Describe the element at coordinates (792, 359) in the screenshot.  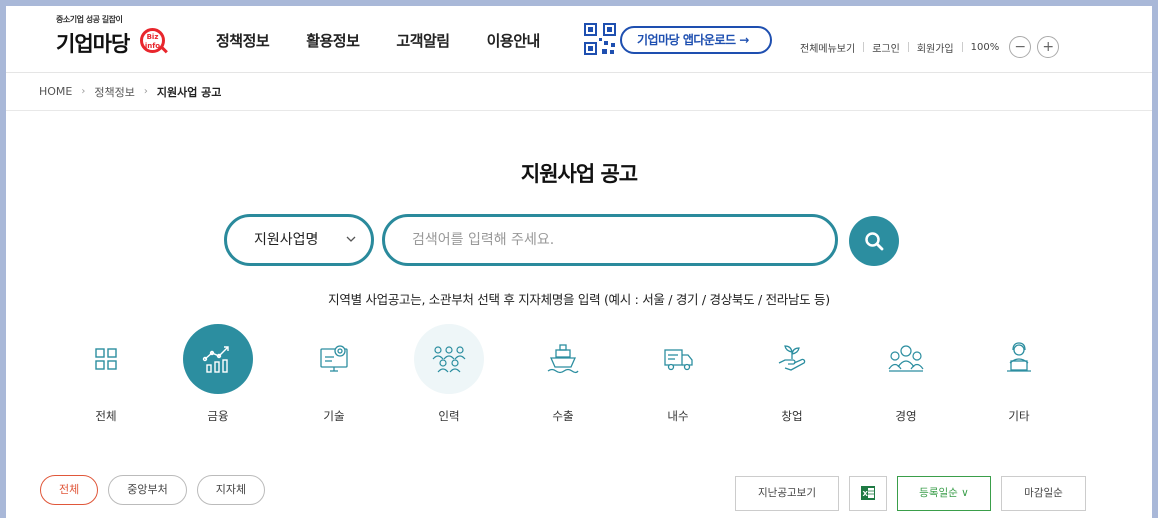
I see `sprout-hand-icon` at that location.